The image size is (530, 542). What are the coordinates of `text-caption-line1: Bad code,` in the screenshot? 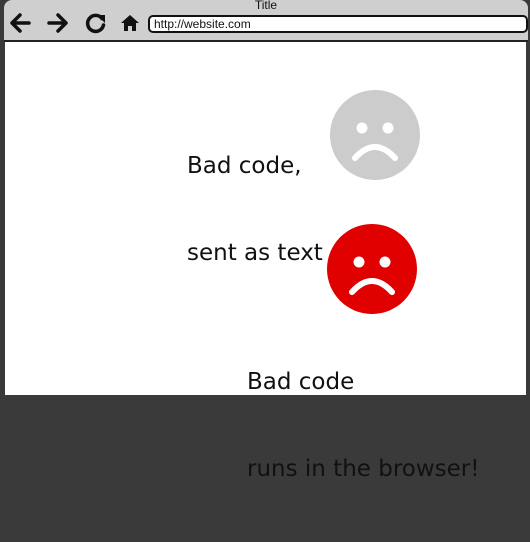 It's located at (244, 166).